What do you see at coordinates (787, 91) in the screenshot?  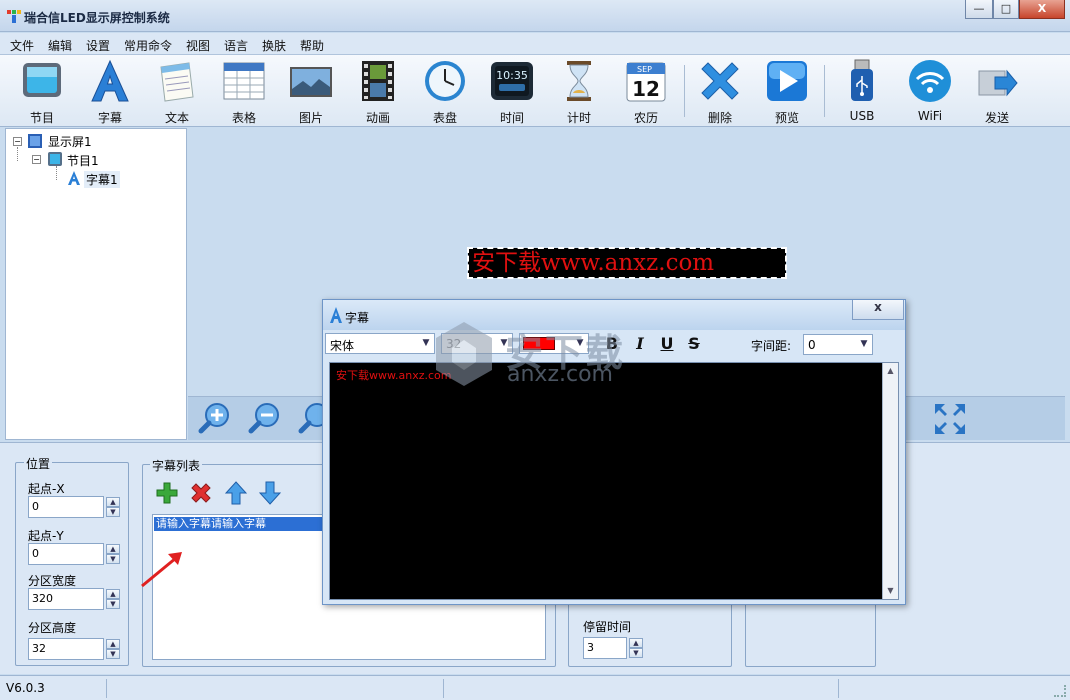 I see `toolbar-preview-button: 预览` at bounding box center [787, 91].